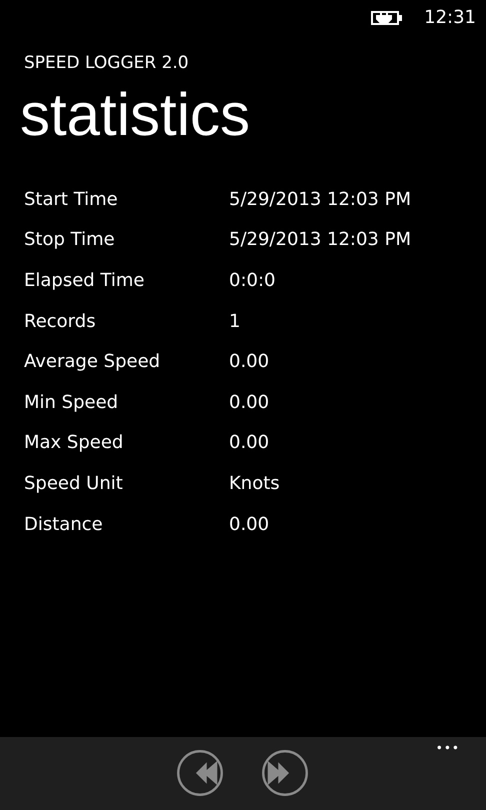 This screenshot has height=810, width=486. I want to click on stat-value: 0:0:0, so click(252, 280).